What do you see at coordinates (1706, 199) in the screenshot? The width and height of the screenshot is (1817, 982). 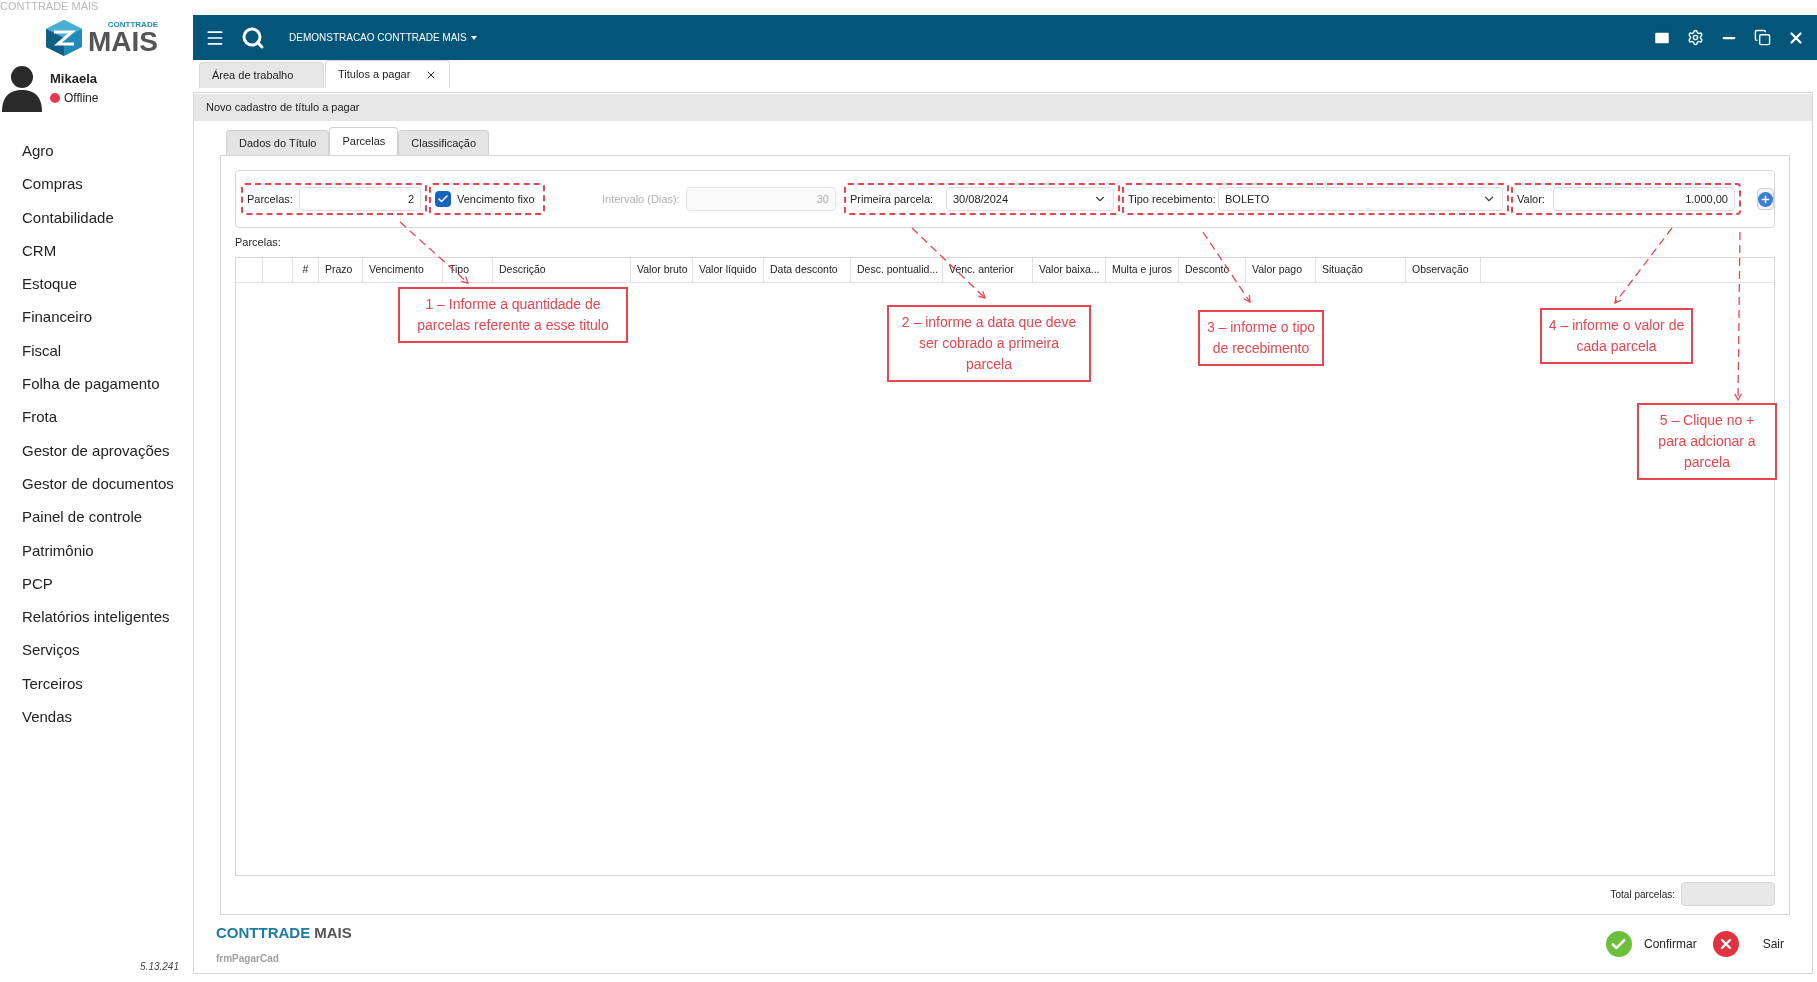 I see `field-value: 1.000,00` at bounding box center [1706, 199].